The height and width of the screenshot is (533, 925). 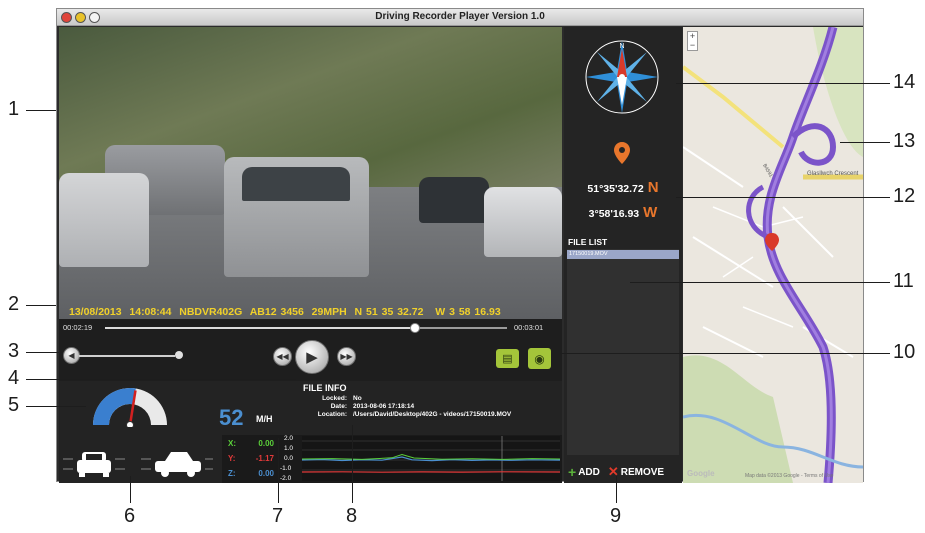 What do you see at coordinates (264, 458) in the screenshot?
I see `g-y-value: -1.17` at bounding box center [264, 458].